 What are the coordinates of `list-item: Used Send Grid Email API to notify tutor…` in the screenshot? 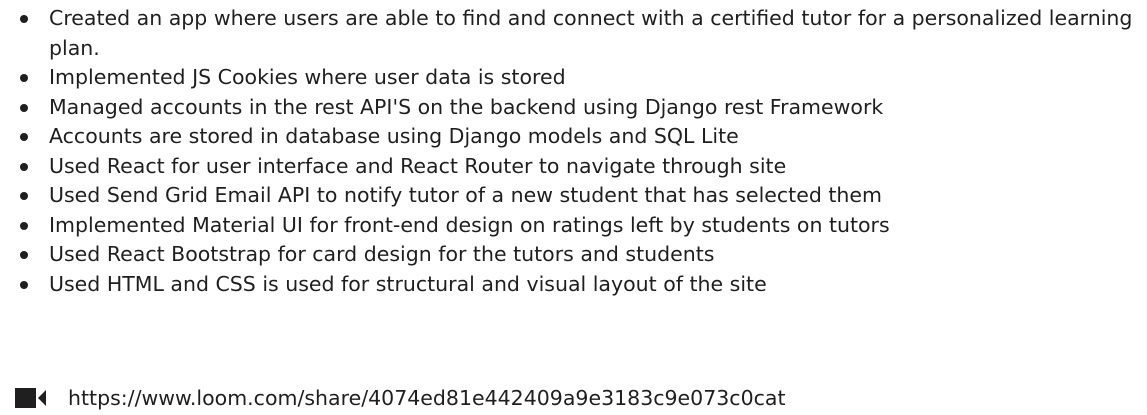 It's located at (573, 196).